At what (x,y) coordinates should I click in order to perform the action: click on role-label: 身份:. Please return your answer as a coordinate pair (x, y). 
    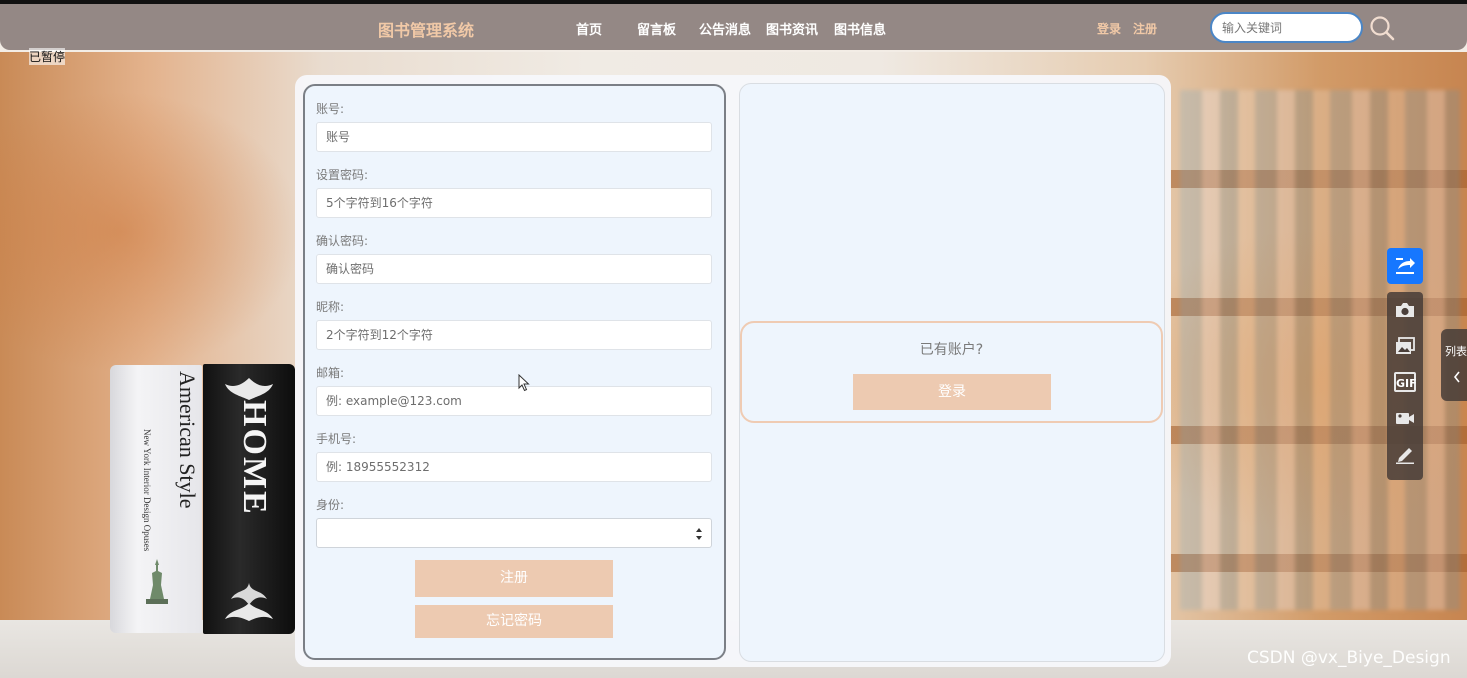
    Looking at the image, I should click on (330, 505).